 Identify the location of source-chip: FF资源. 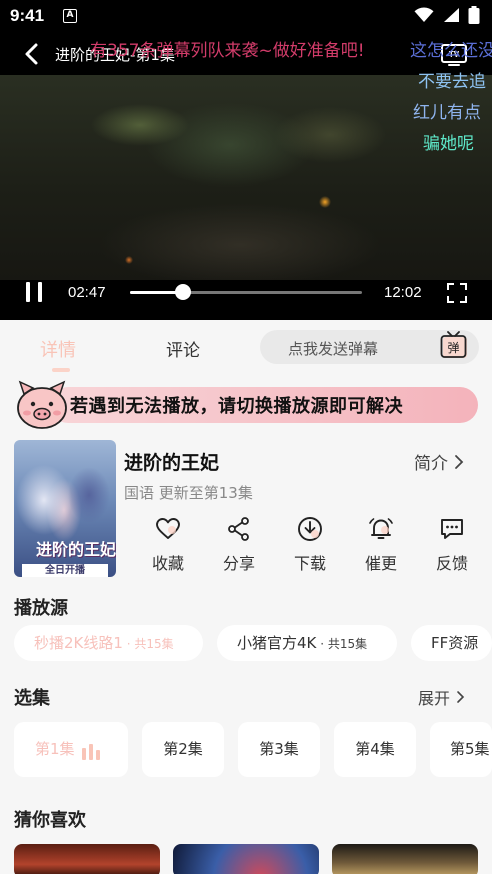
(451, 643).